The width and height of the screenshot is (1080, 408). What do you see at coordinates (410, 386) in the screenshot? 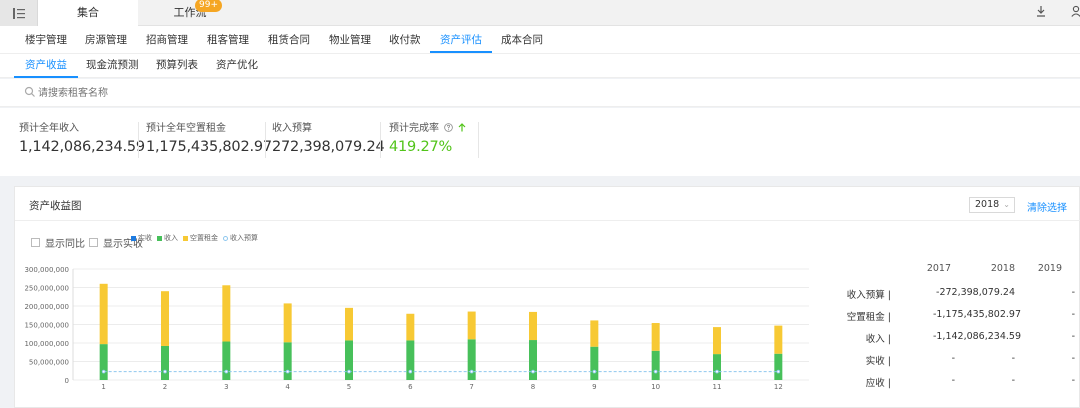
I see `x-tick-label: 6` at bounding box center [410, 386].